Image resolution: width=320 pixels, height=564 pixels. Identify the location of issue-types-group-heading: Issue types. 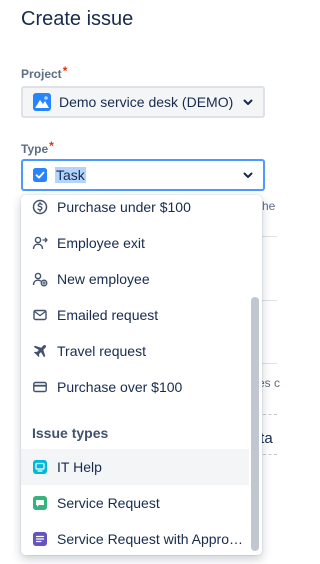
(70, 433).